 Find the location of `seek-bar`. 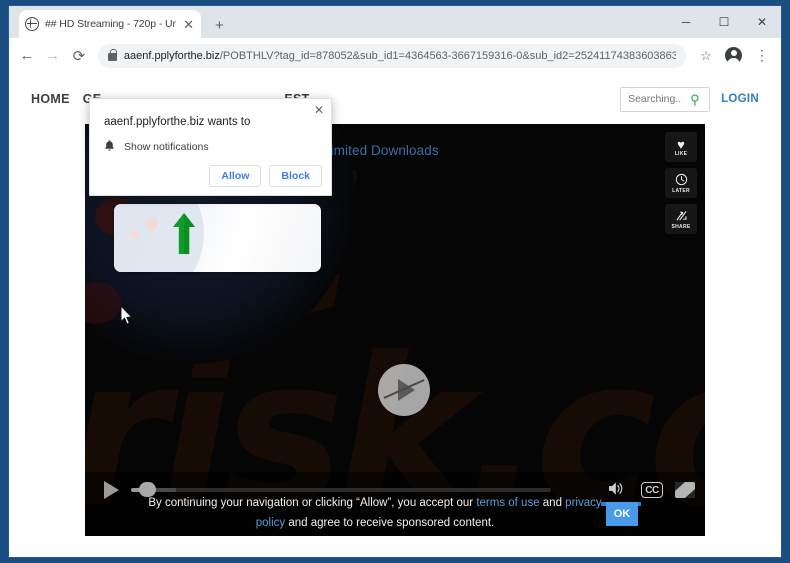

seek-bar is located at coordinates (341, 490).